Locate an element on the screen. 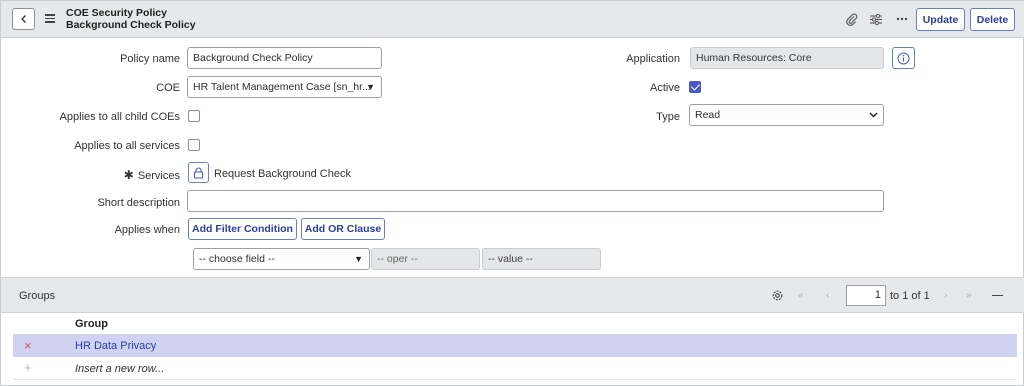 The height and width of the screenshot is (386, 1024). first-page-icon: « is located at coordinates (801, 295).